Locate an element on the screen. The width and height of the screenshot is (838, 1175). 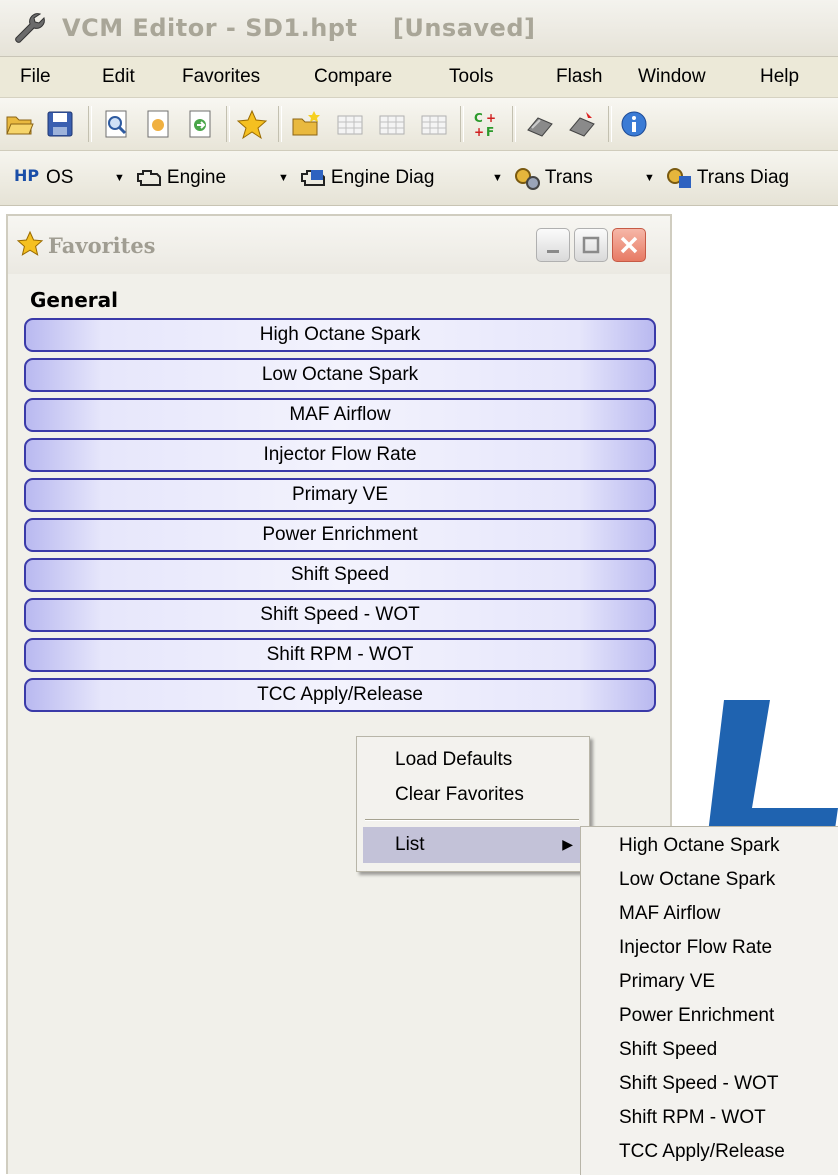
submenu-item: Low Octane Spark is located at coordinates (697, 880).